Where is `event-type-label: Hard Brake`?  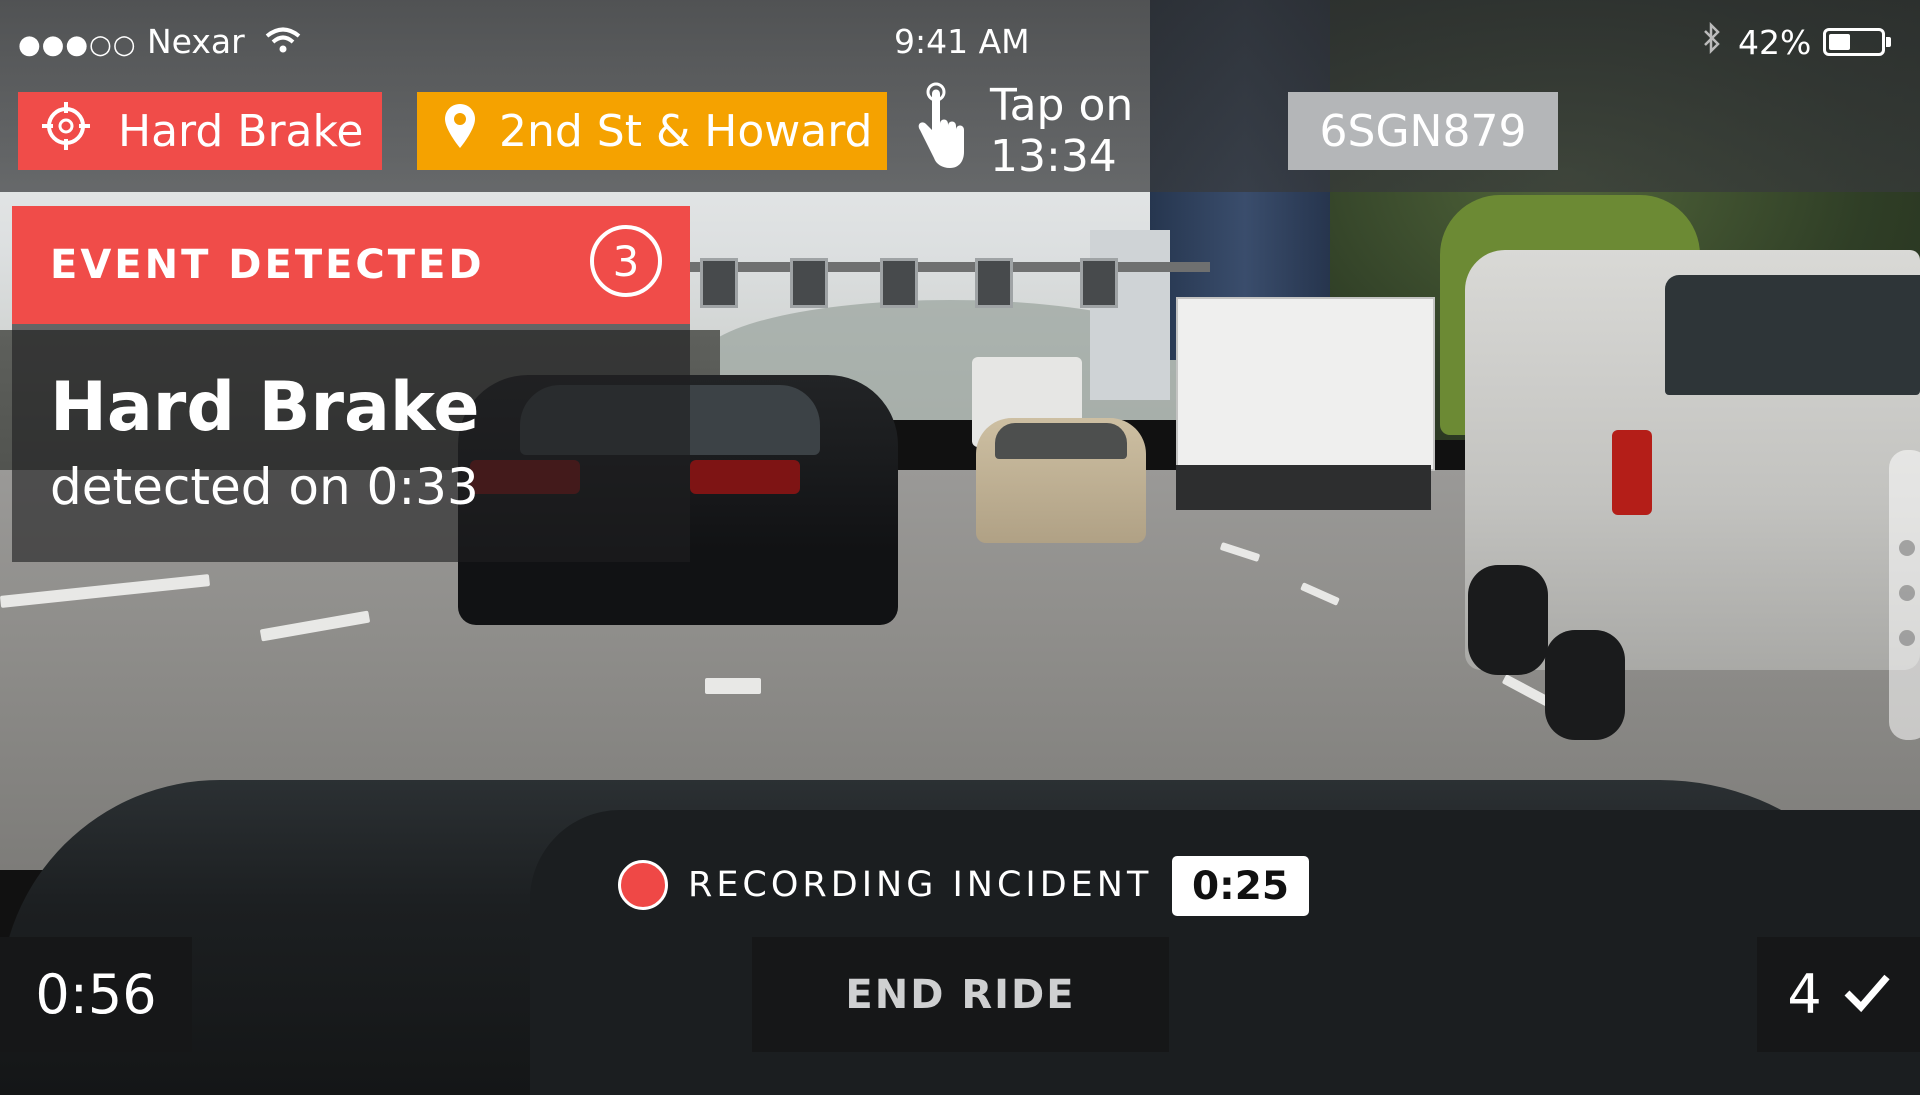
event-type-label: Hard Brake is located at coordinates (241, 131).